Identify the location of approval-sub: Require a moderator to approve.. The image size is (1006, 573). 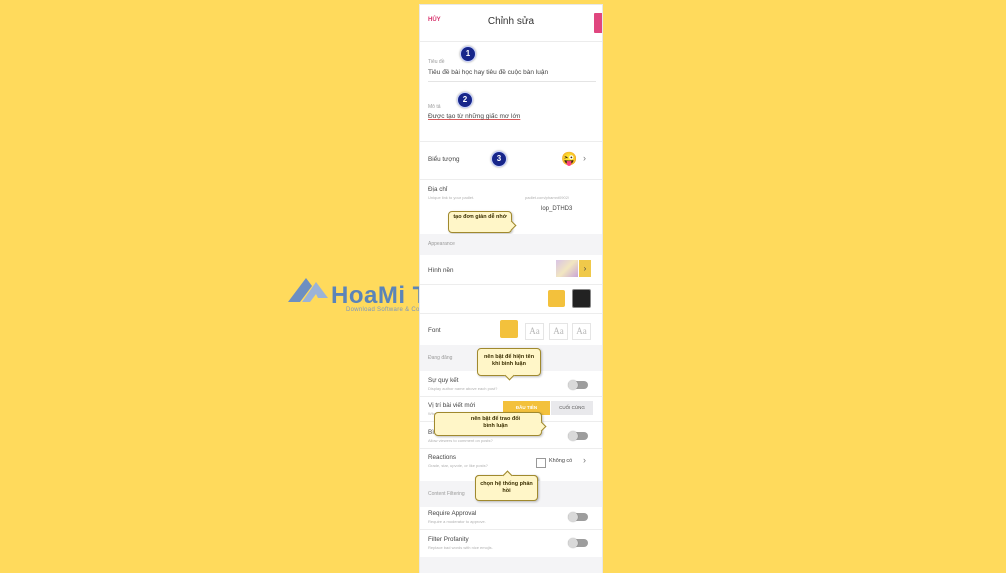
(457, 521).